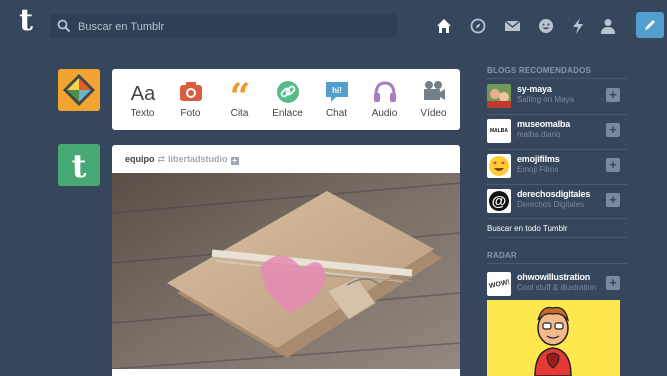 The width and height of the screenshot is (667, 376). I want to click on quote-icon: “, so click(240, 92).